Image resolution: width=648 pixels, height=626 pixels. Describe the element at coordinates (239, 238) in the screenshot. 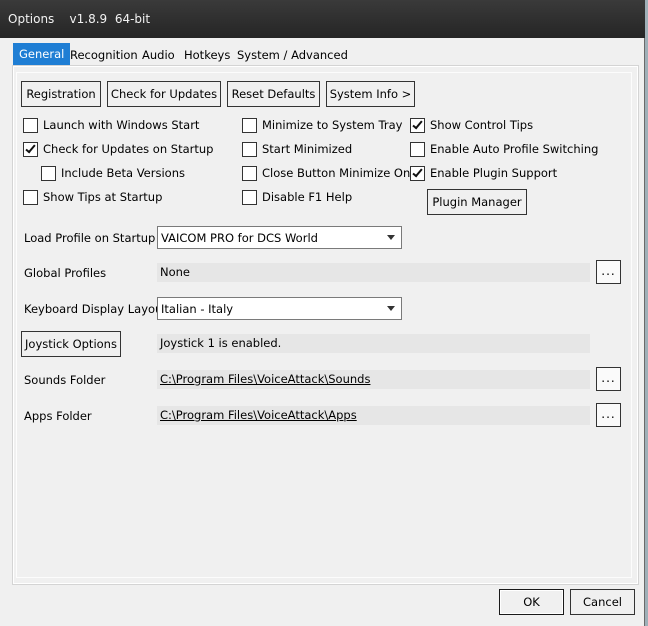

I see `load-profile-value: VAICOM PRO for DCS World` at that location.